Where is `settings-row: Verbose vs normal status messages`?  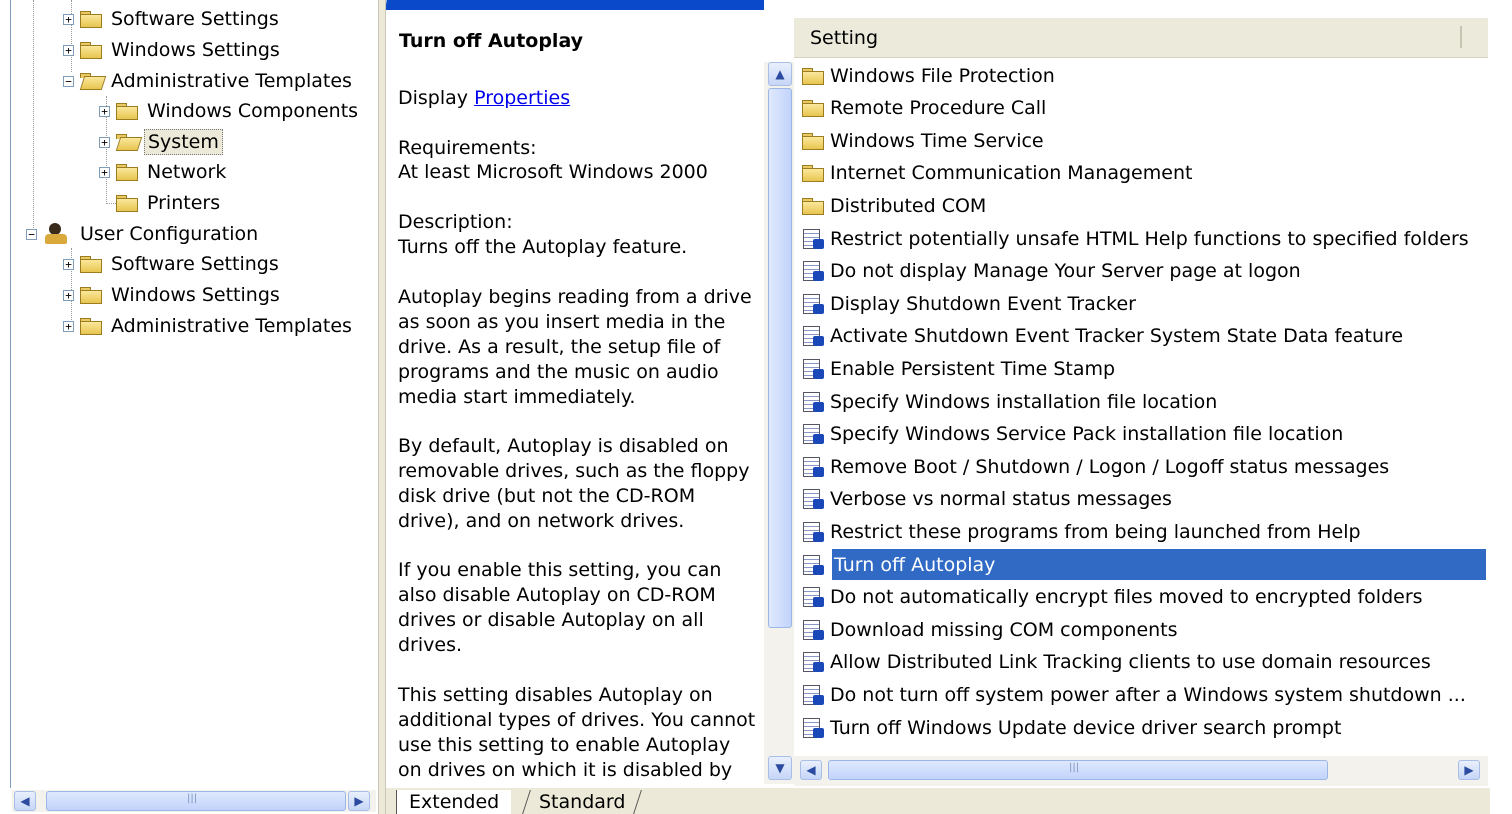 settings-row: Verbose vs normal status messages is located at coordinates (1144, 499).